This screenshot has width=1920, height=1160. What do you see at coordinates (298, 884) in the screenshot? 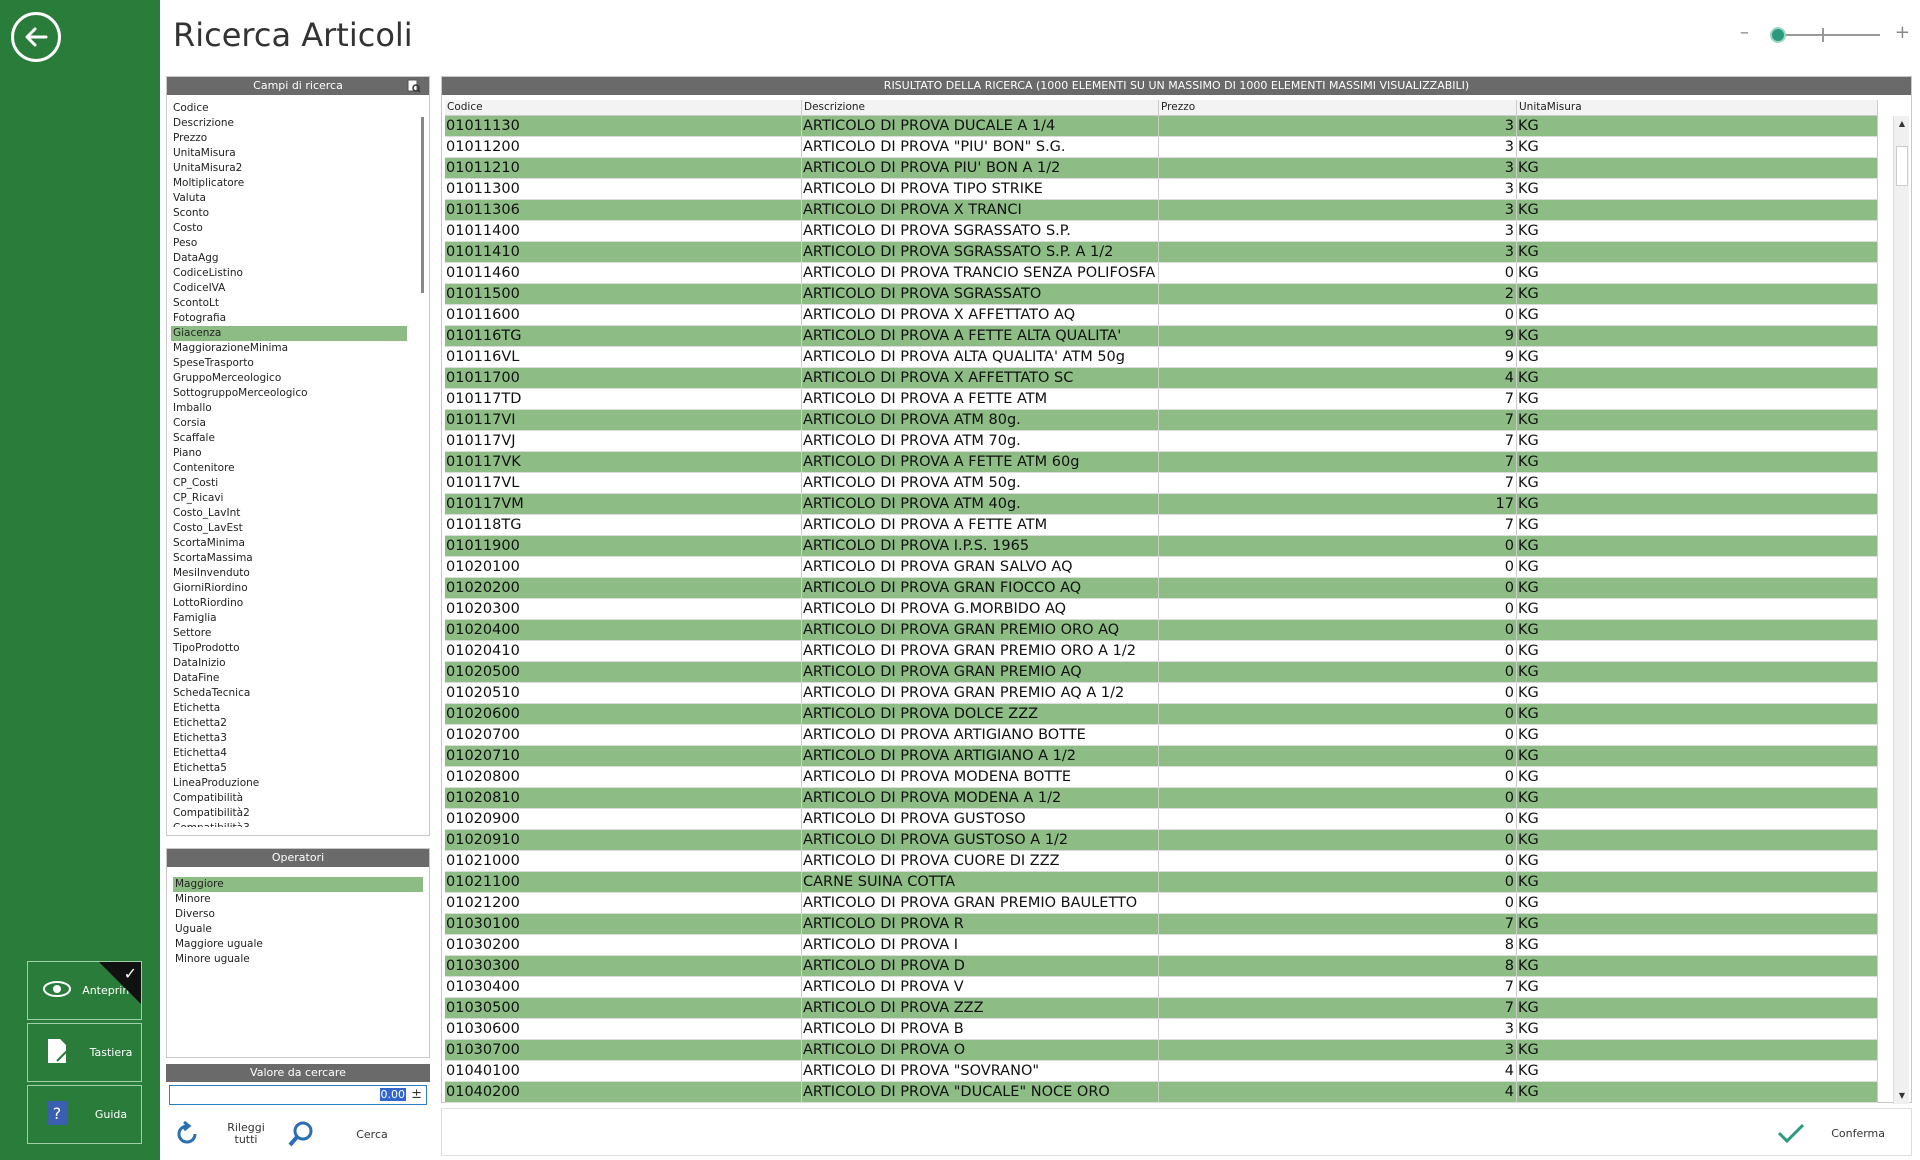
I see `operator-item: Maggiore` at bounding box center [298, 884].